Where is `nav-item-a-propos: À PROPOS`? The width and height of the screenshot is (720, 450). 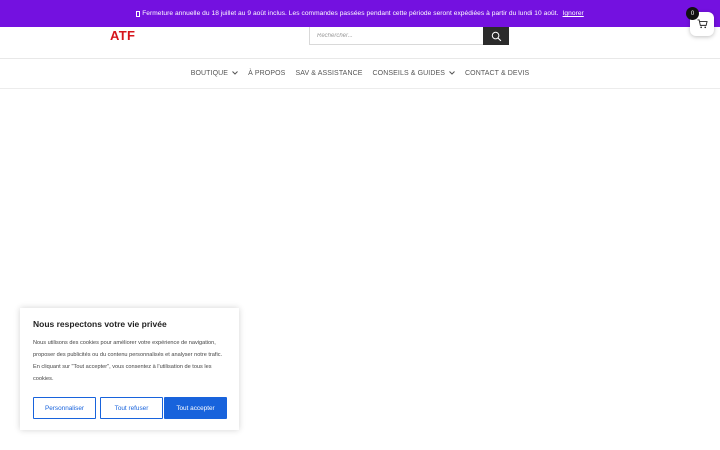
nav-item-a-propos: À PROPOS is located at coordinates (266, 73).